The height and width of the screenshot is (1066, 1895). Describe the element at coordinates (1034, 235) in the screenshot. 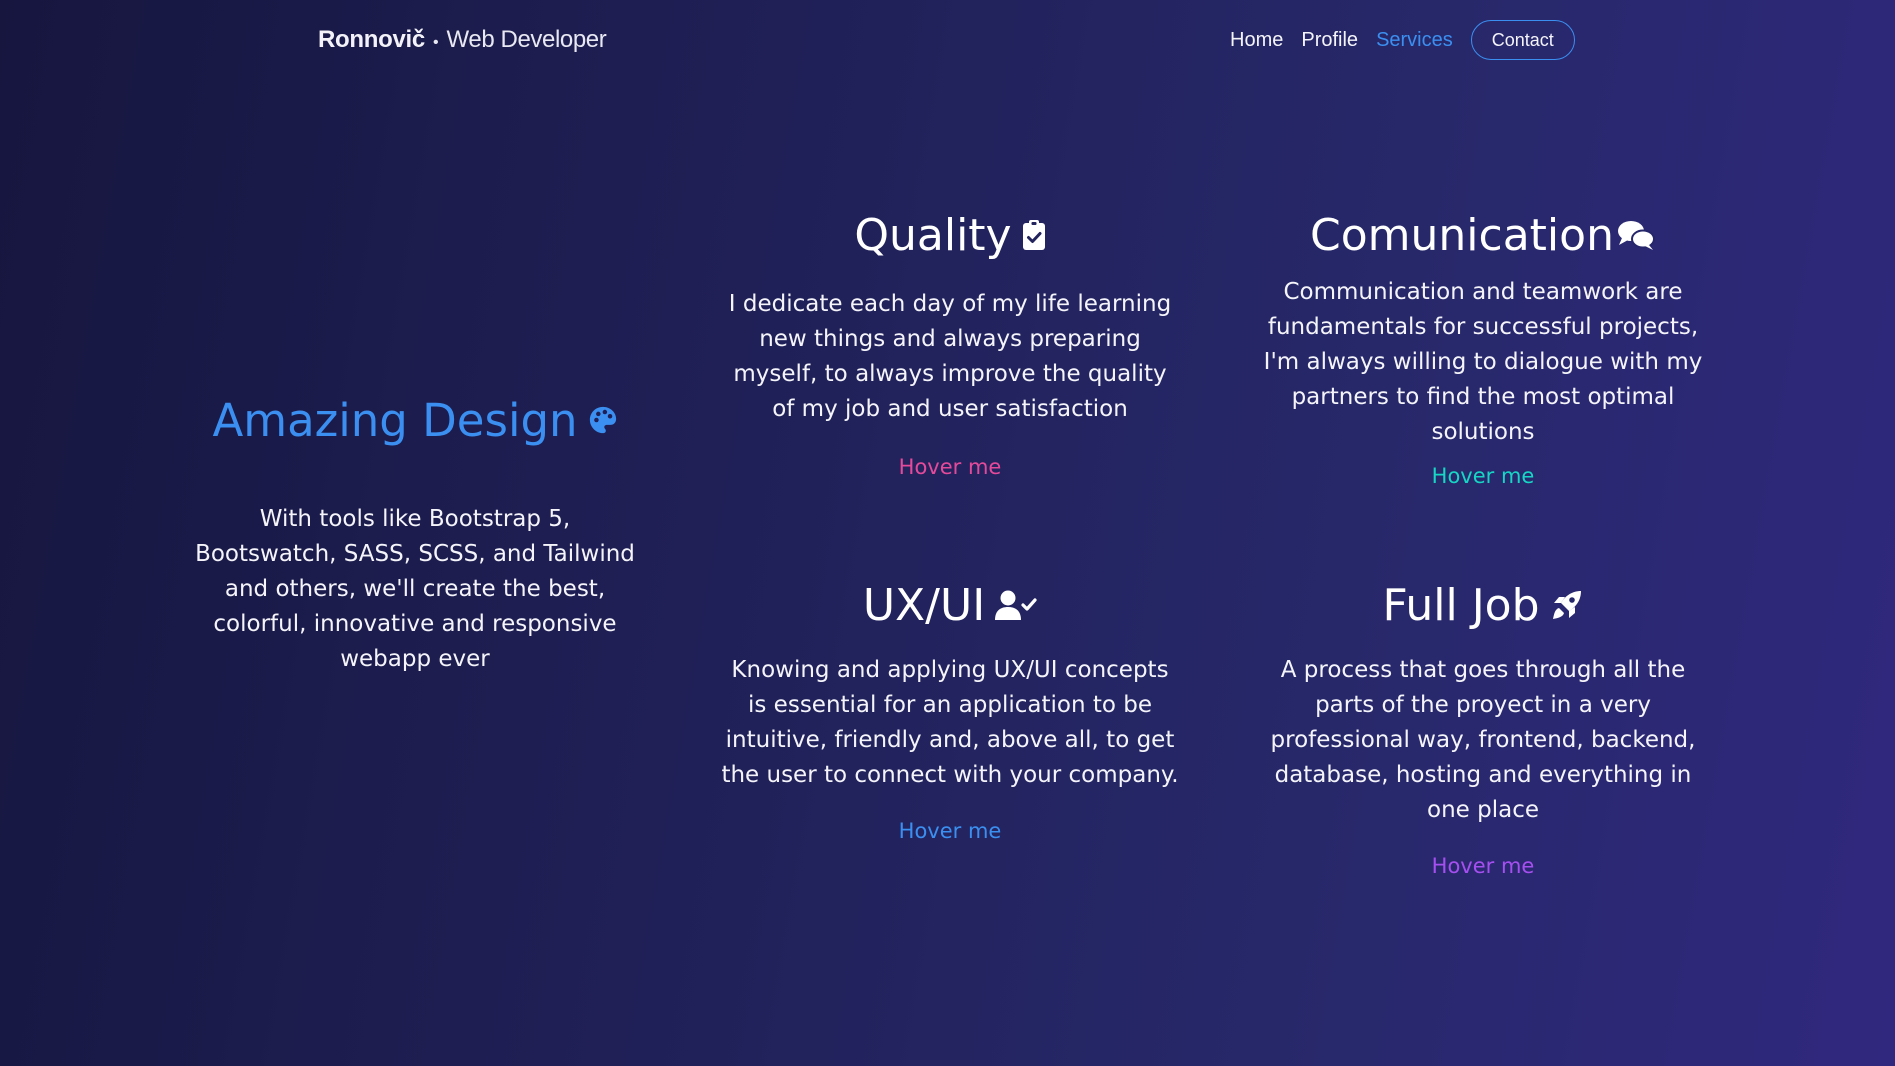

I see `clipboard-check-icon` at that location.